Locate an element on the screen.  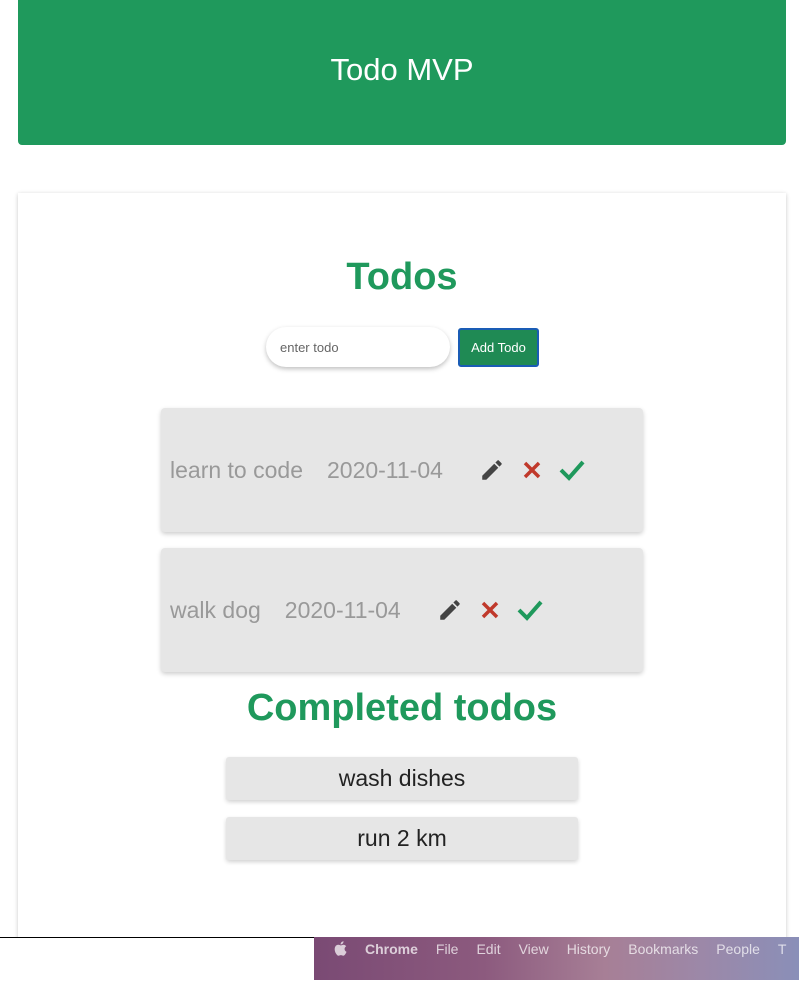
todo-item: walk dog 2020-11-04 is located at coordinates (402, 610).